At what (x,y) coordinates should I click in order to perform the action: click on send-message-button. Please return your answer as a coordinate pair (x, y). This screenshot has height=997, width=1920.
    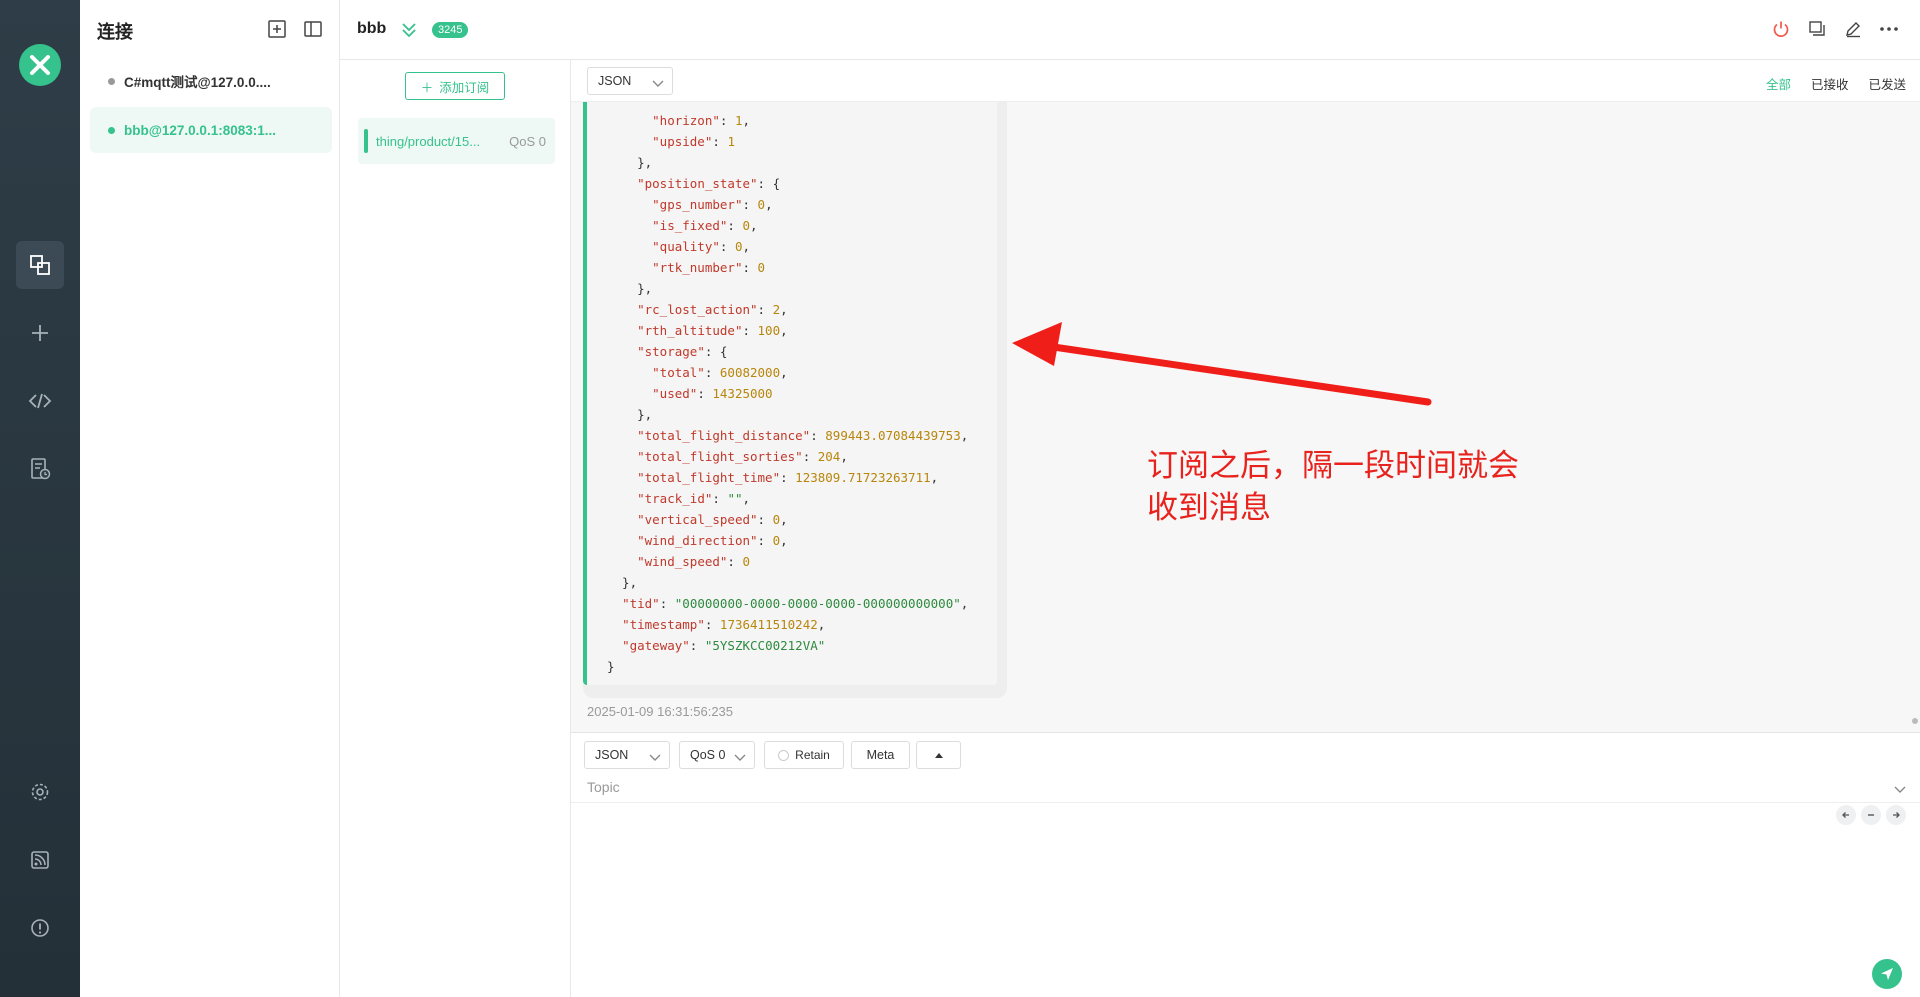
    Looking at the image, I should click on (1887, 974).